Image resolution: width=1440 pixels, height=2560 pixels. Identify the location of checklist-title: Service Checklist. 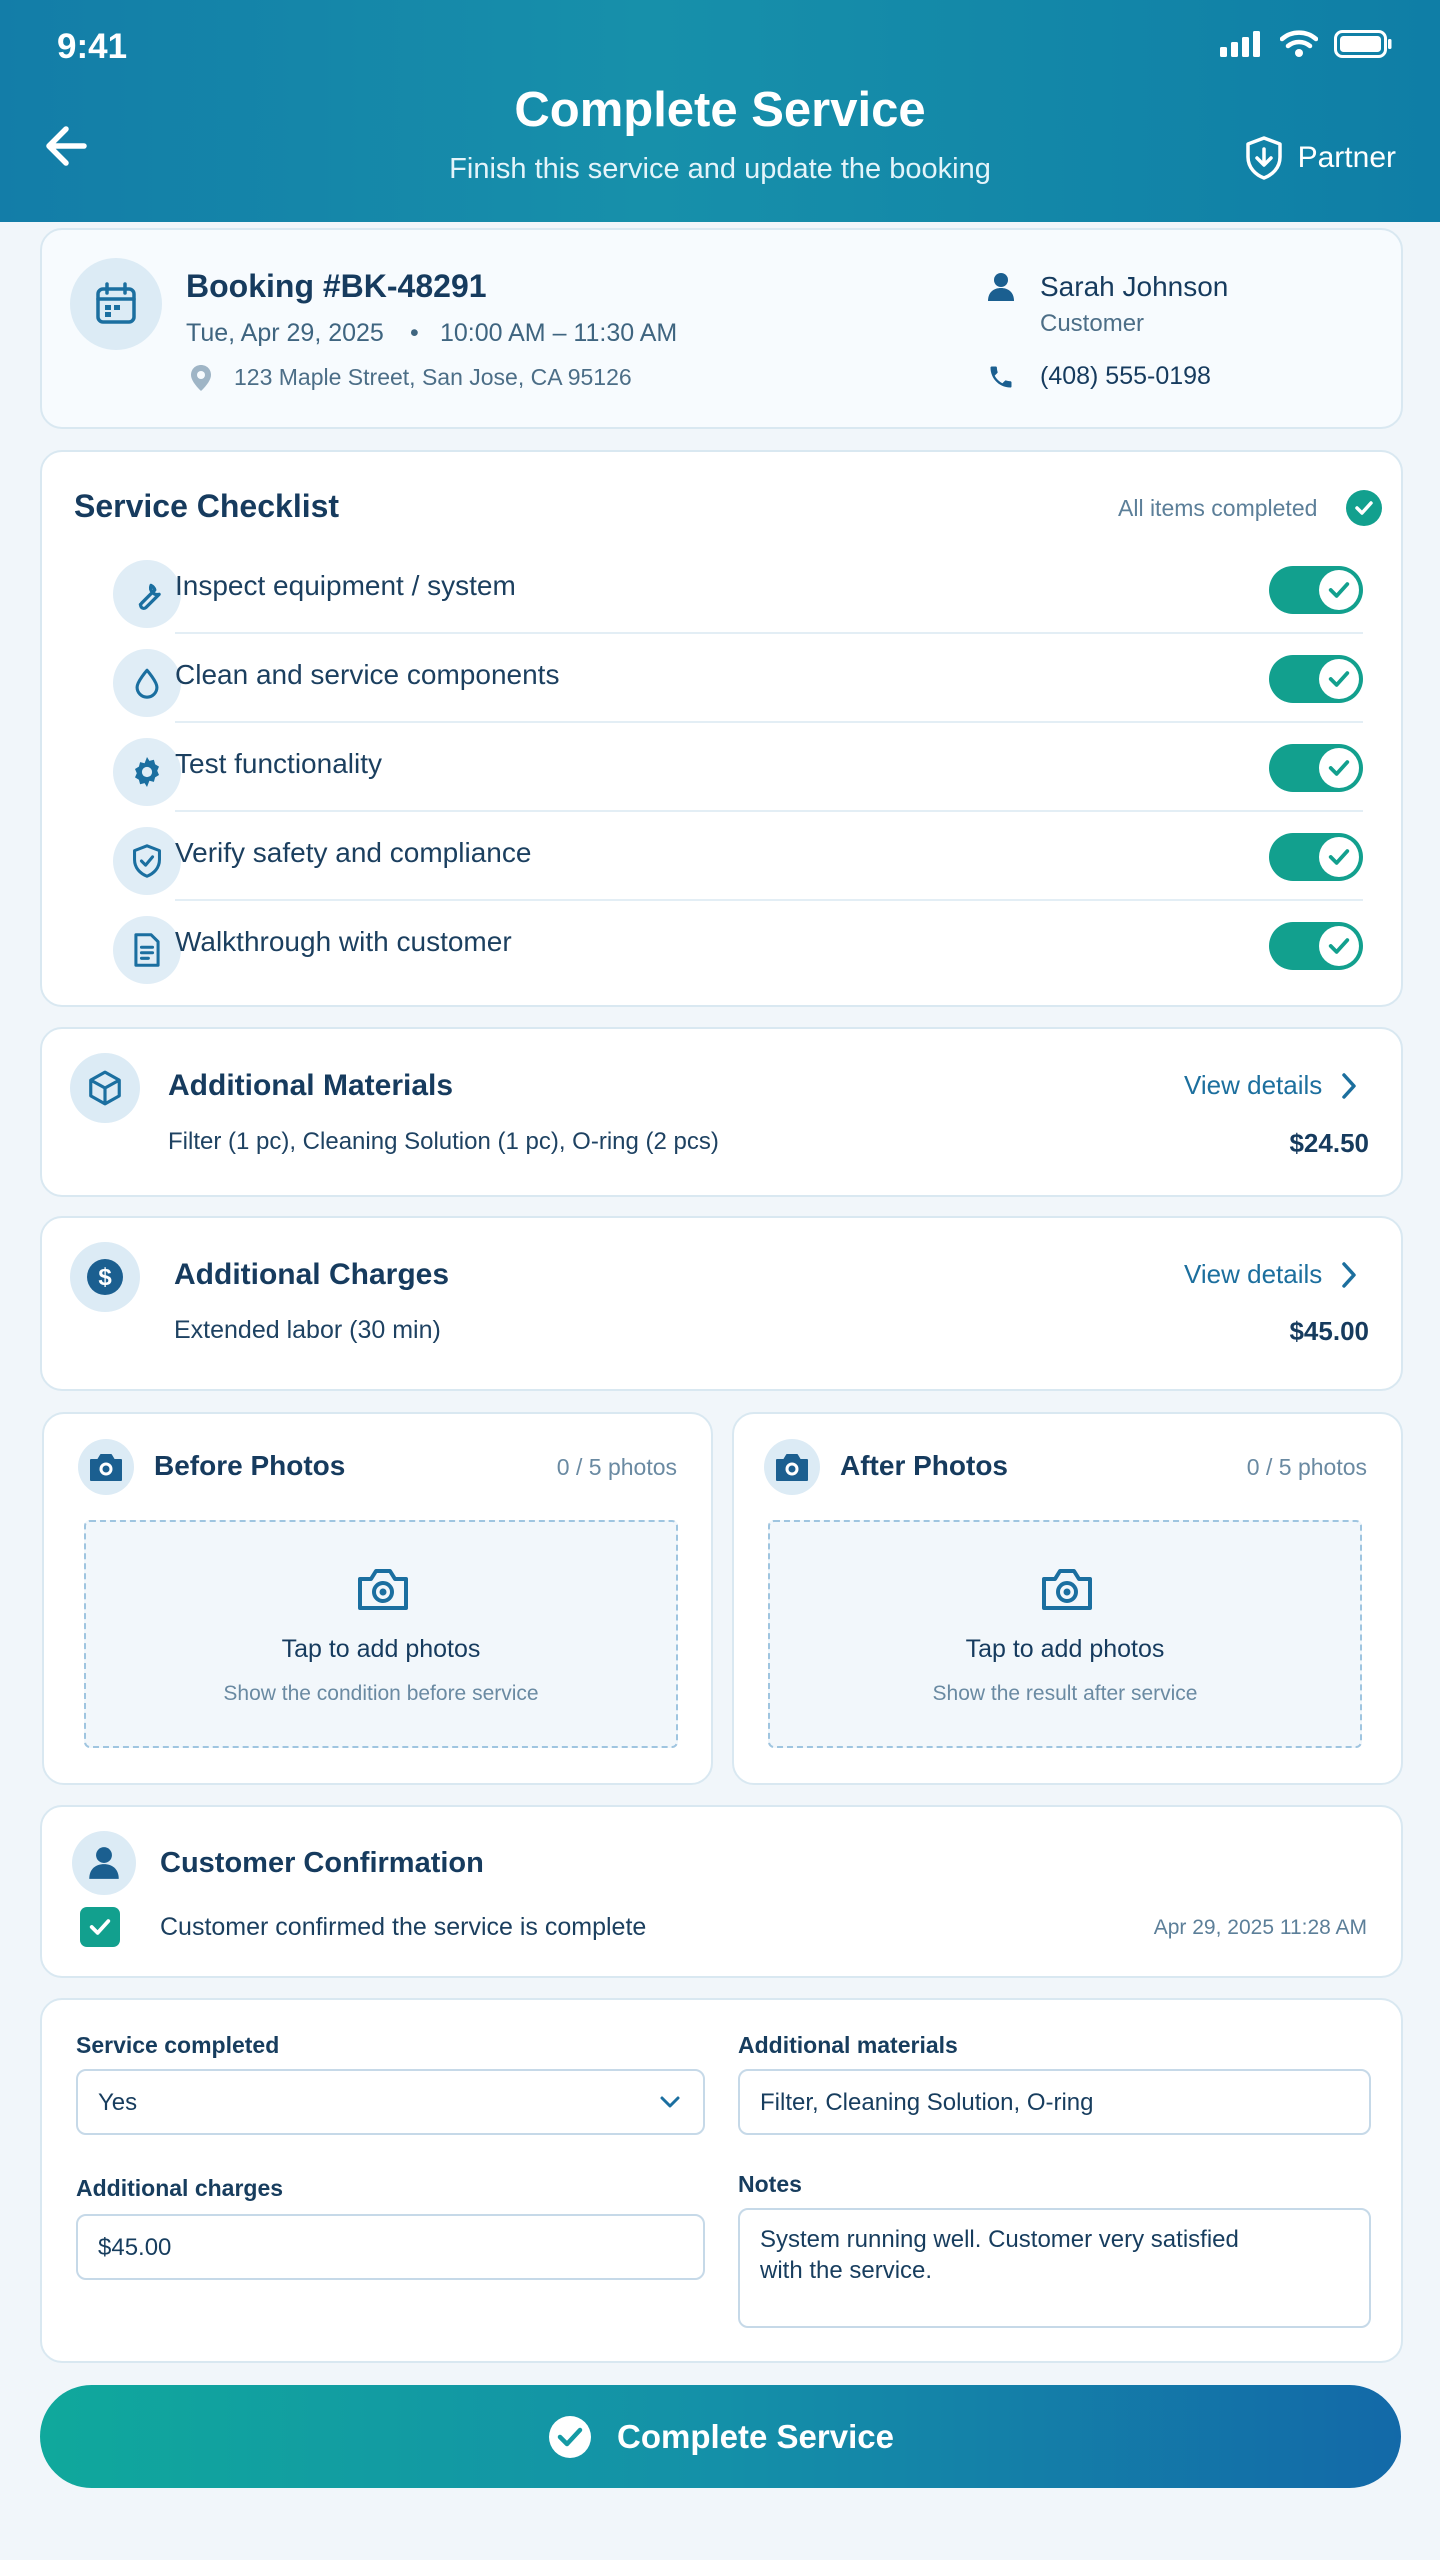
(207, 506).